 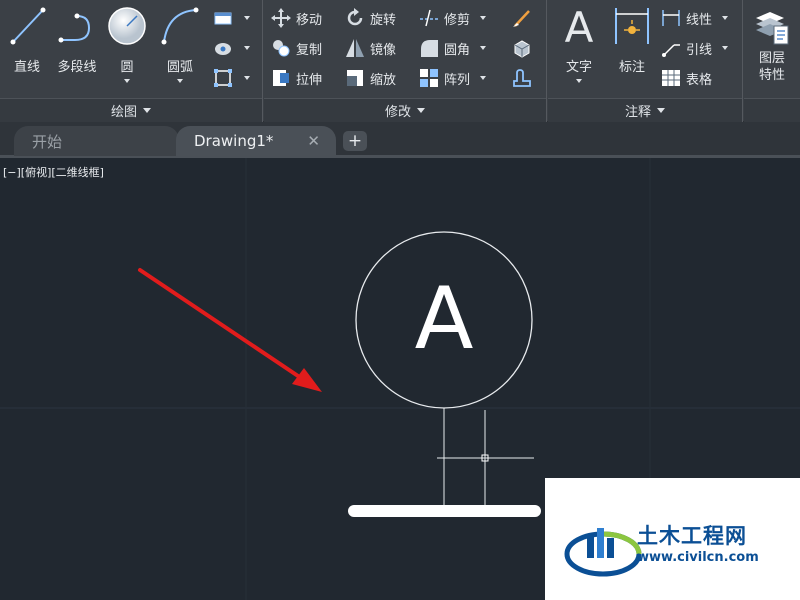 I want to click on trim-icon, so click(x=429, y=18).